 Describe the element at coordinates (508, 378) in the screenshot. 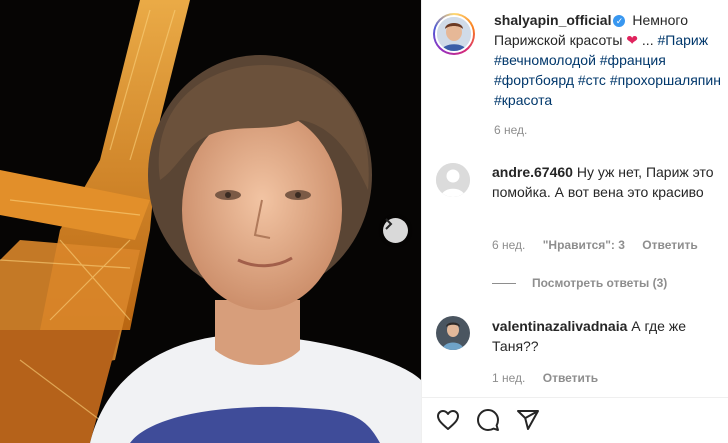

I see `comment-time: 1 нед.` at that location.